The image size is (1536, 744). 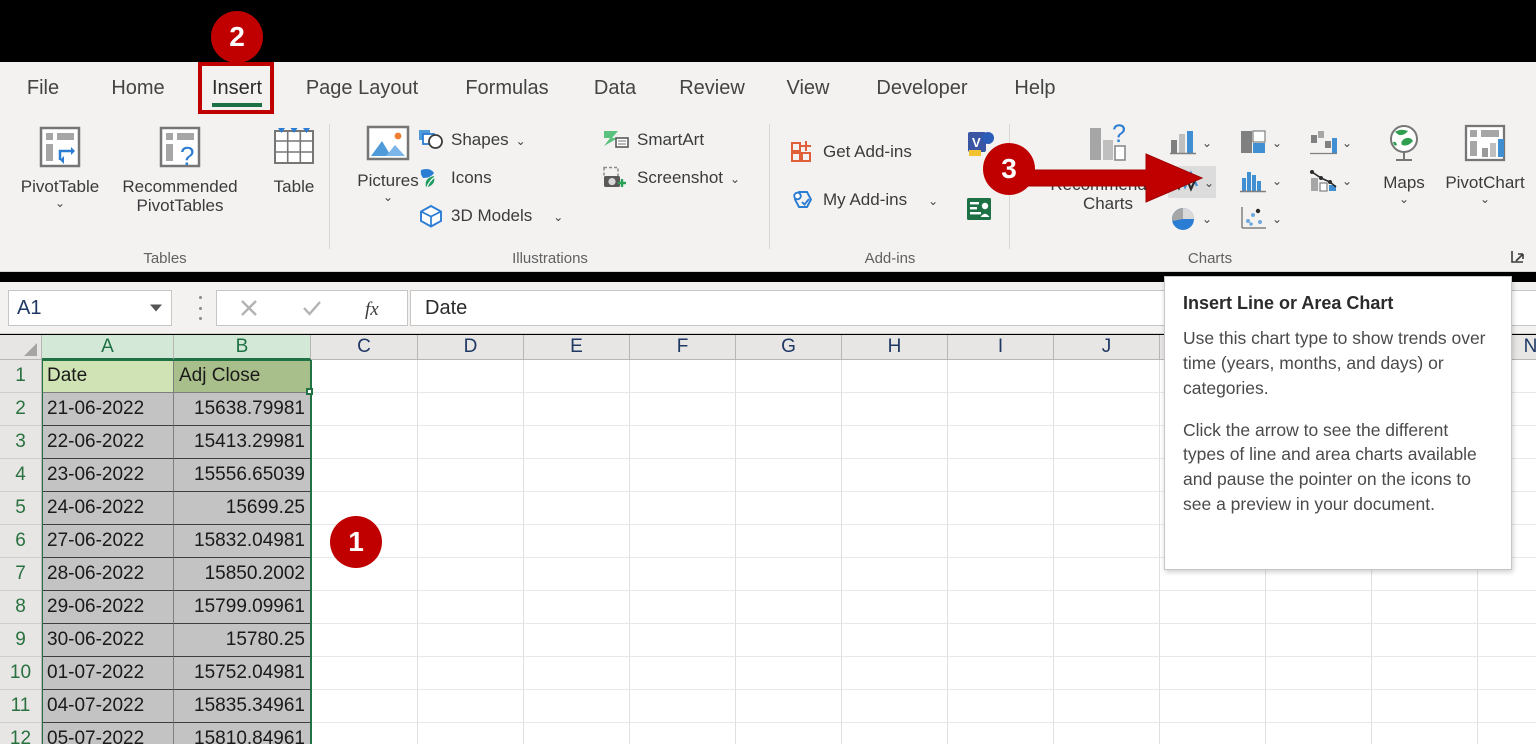 I want to click on cell-E6, so click(x=577, y=541).